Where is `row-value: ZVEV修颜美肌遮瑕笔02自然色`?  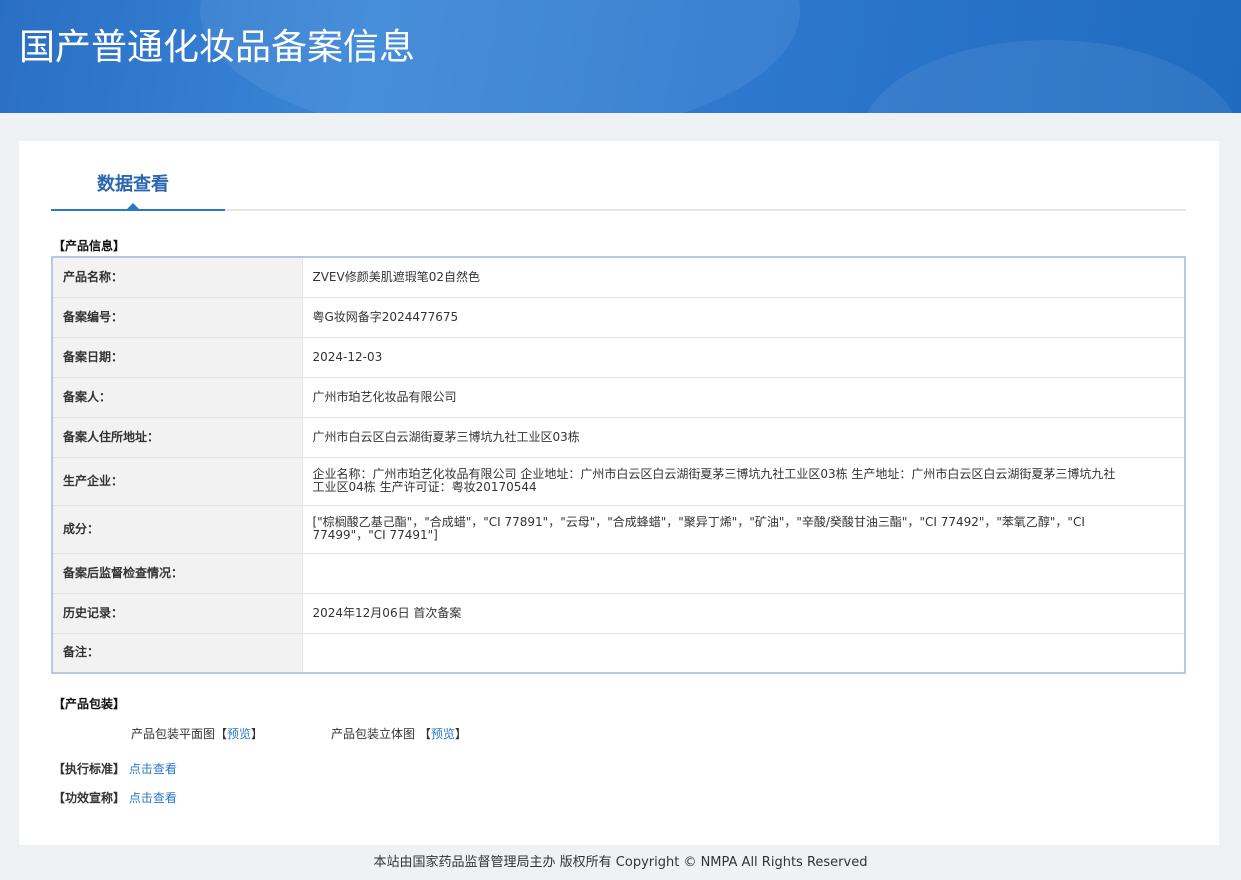
row-value: ZVEV修颜美肌遮瑕笔02自然色 is located at coordinates (743, 277).